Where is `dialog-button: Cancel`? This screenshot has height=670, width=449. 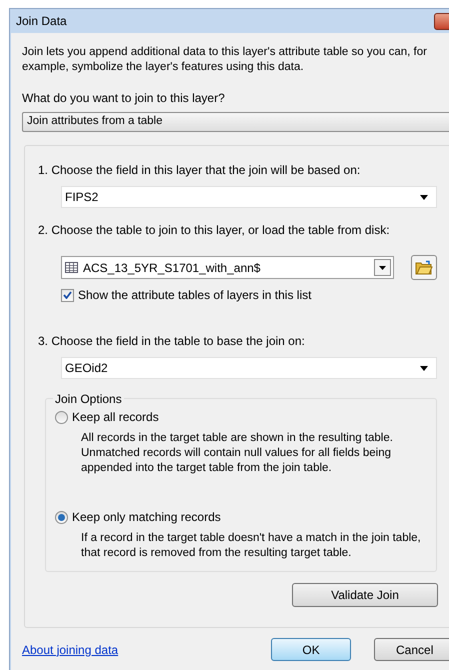
dialog-button: Cancel is located at coordinates (411, 649).